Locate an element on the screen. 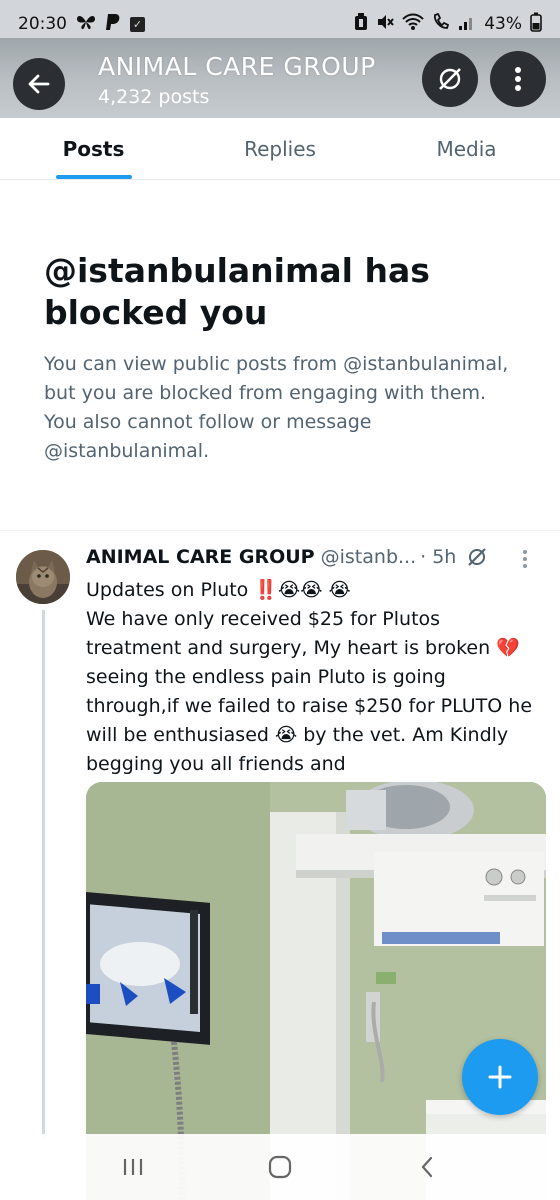 The width and height of the screenshot is (560, 1200). back-button is located at coordinates (39, 84).